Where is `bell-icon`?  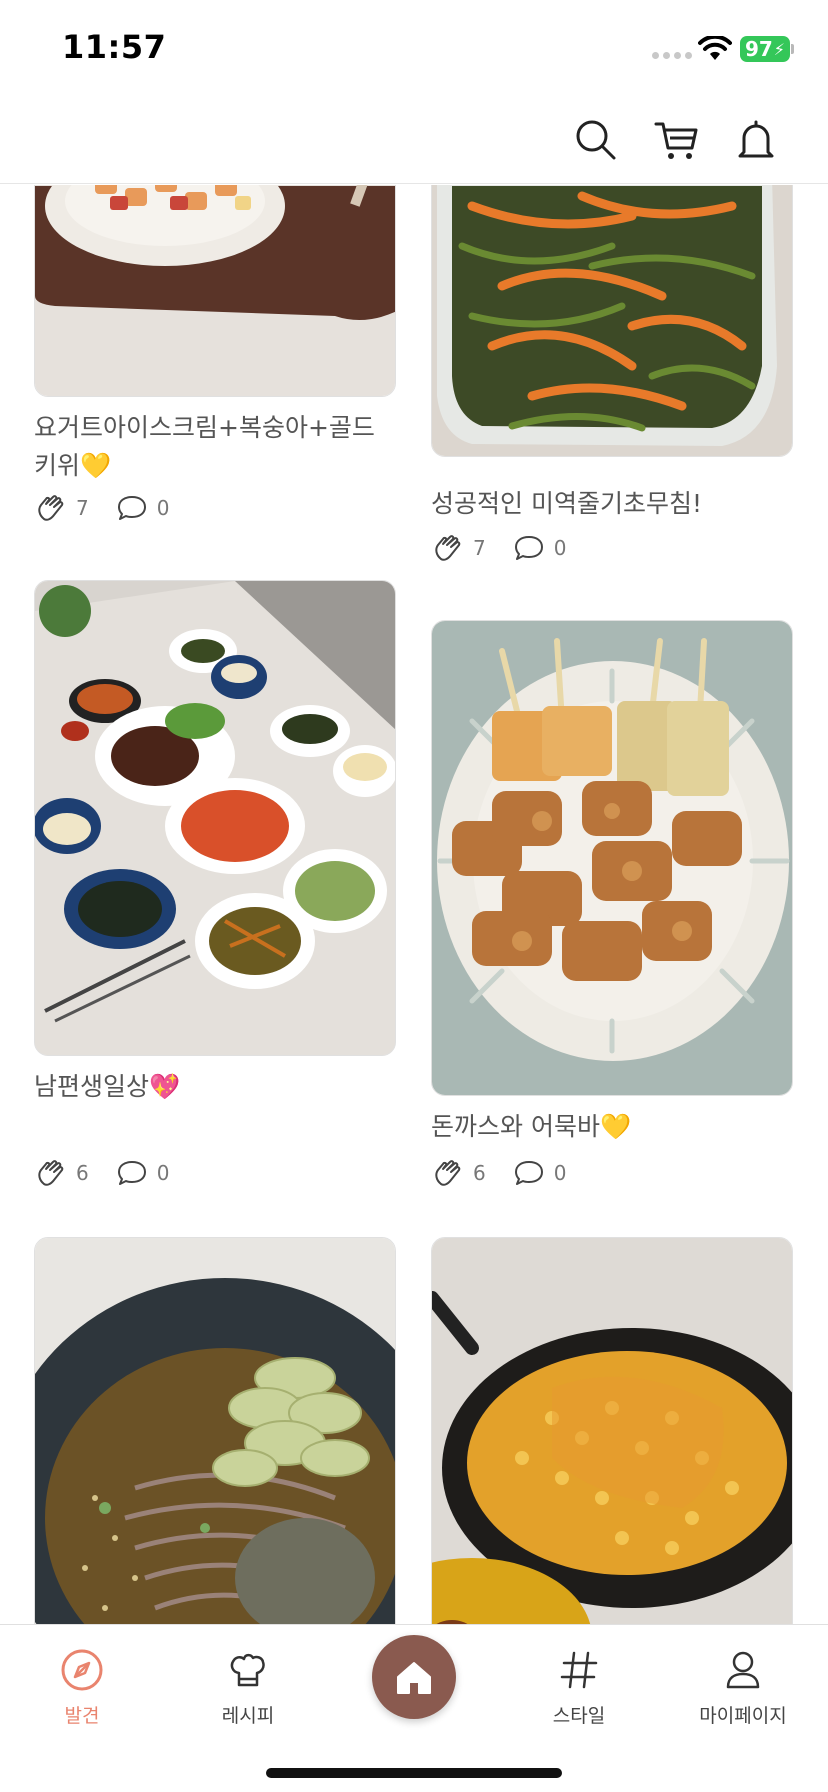
bell-icon is located at coordinates (756, 140).